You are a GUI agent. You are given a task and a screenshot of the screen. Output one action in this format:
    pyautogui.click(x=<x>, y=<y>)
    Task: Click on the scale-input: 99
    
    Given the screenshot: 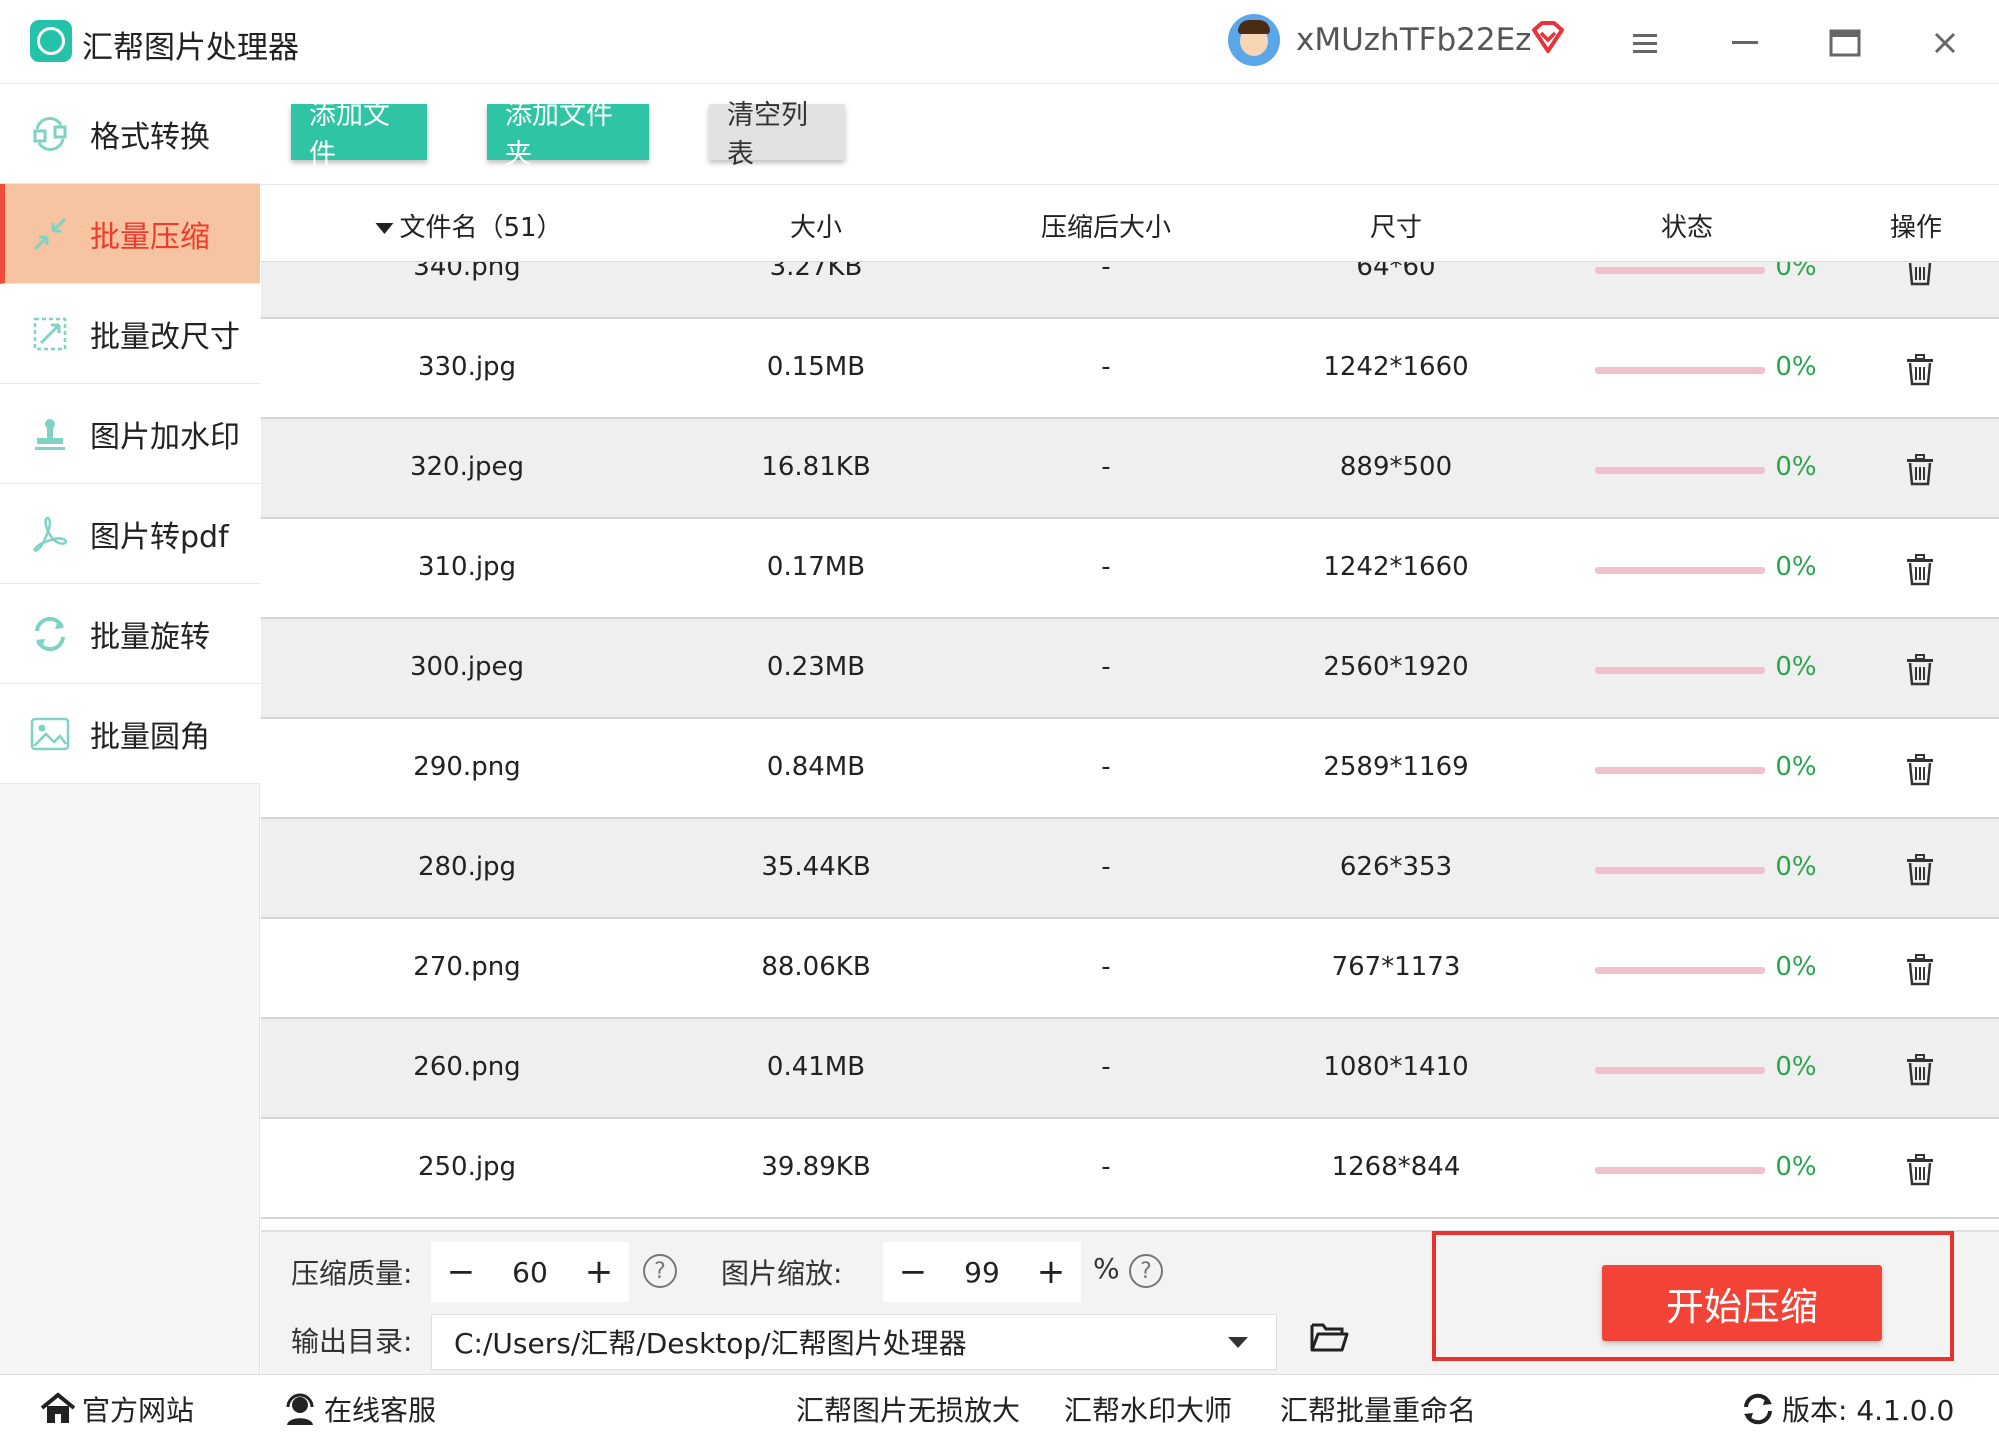 What is the action you would take?
    pyautogui.click(x=982, y=1272)
    